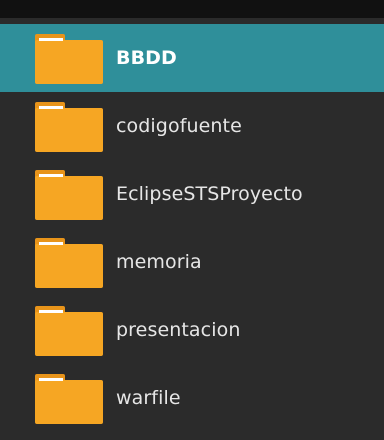 This screenshot has height=440, width=384. Describe the element at coordinates (148, 398) in the screenshot. I see `folder-label: warfile` at that location.